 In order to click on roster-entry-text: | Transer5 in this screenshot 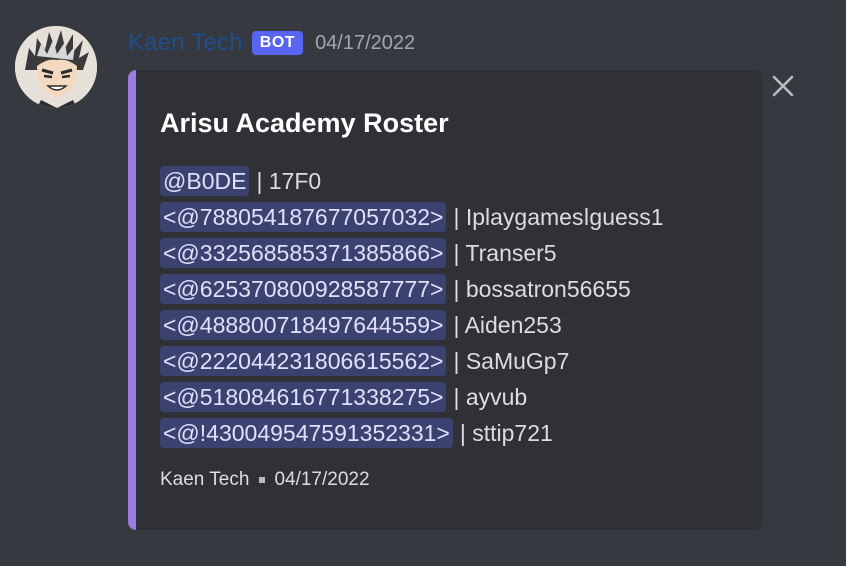, I will do `click(505, 252)`.